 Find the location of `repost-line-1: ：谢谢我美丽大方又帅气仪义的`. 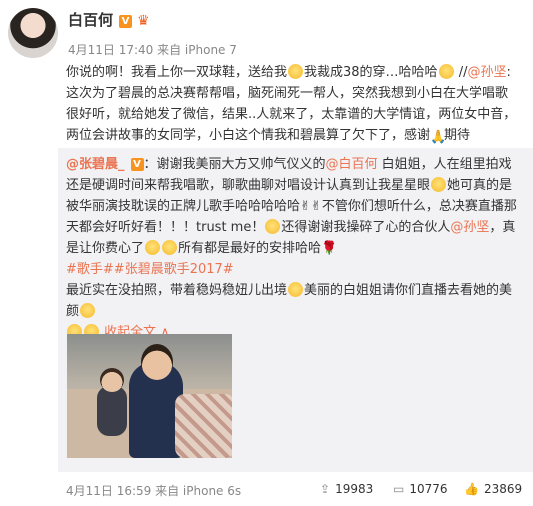

repost-line-1: ：谢谢我美丽大方又帅气仪义的 is located at coordinates (234, 164).